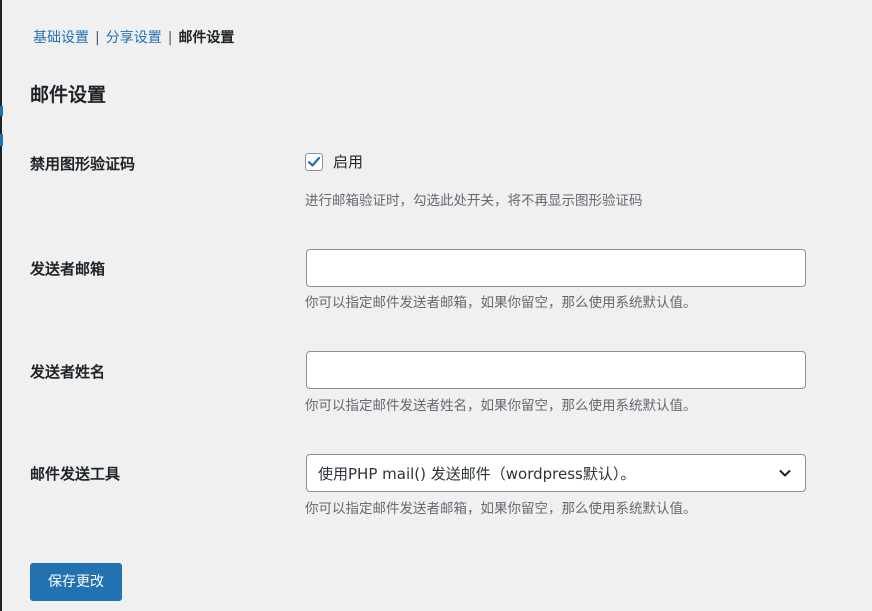  Describe the element at coordinates (206, 38) in the screenshot. I see `subnav-current-mail: 邮件设置` at that location.